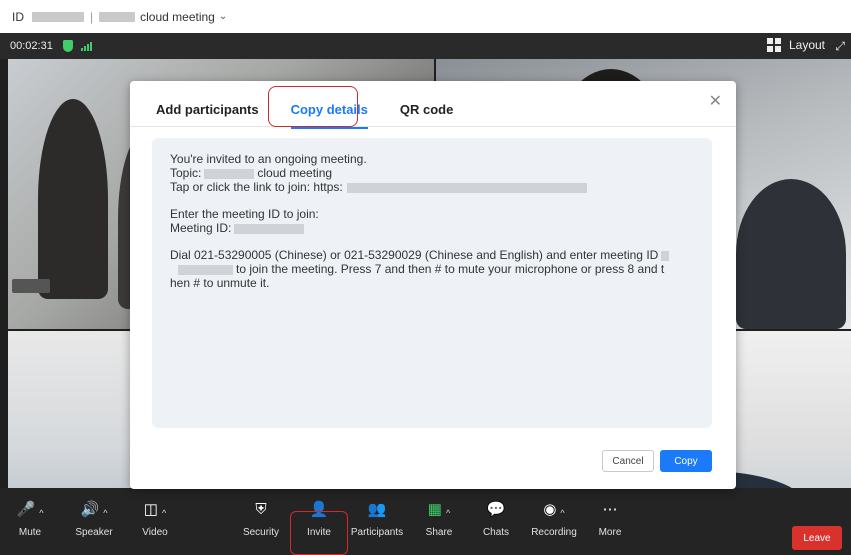 The width and height of the screenshot is (851, 555). I want to click on video-button: ◫ ^ Video, so click(155, 513).